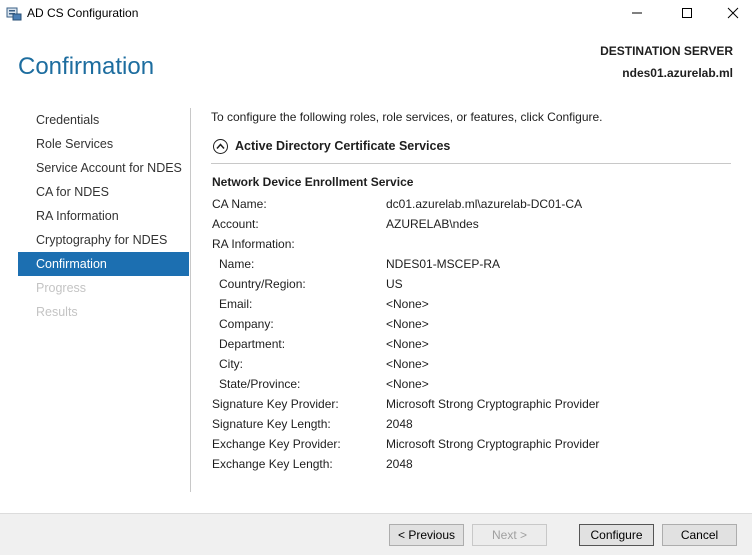  I want to click on minimize-button, so click(637, 14).